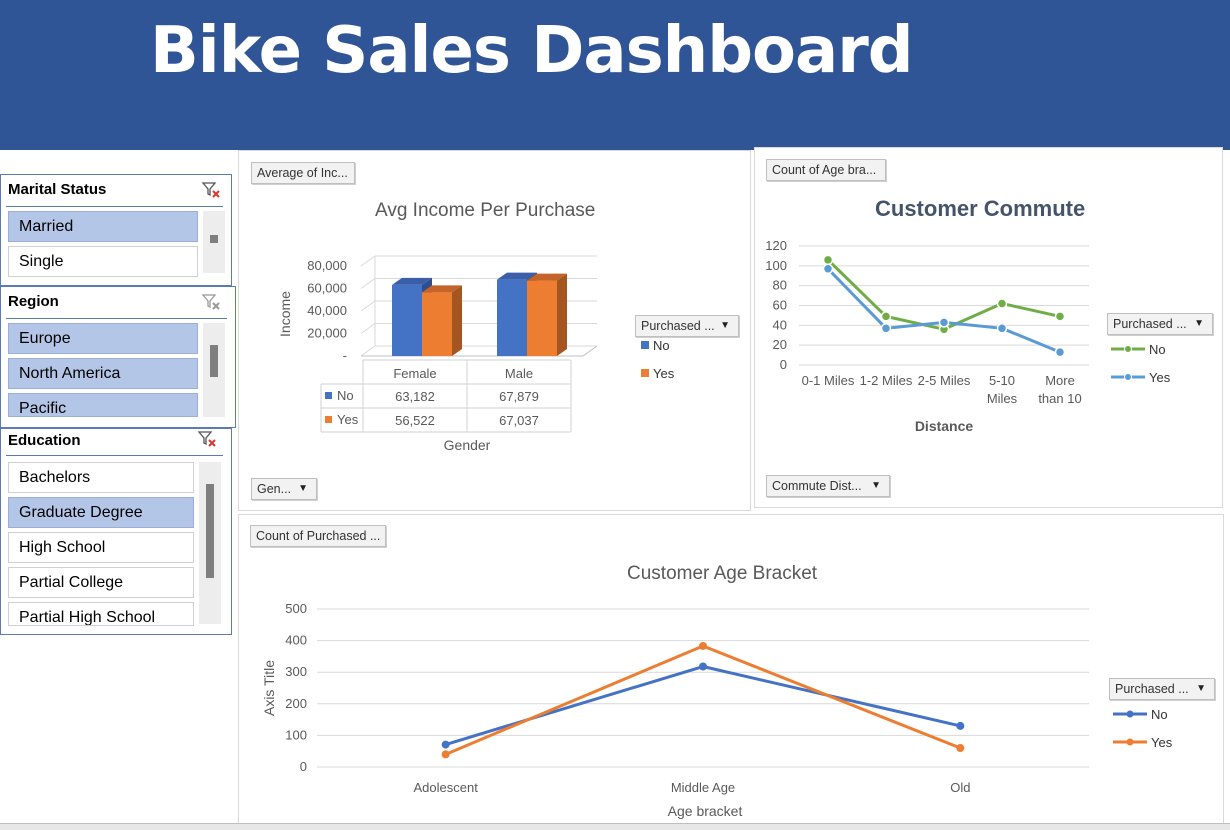 The width and height of the screenshot is (1230, 830). Describe the element at coordinates (81, 512) in the screenshot. I see `slicer-item-label: Graduate Degree` at that location.